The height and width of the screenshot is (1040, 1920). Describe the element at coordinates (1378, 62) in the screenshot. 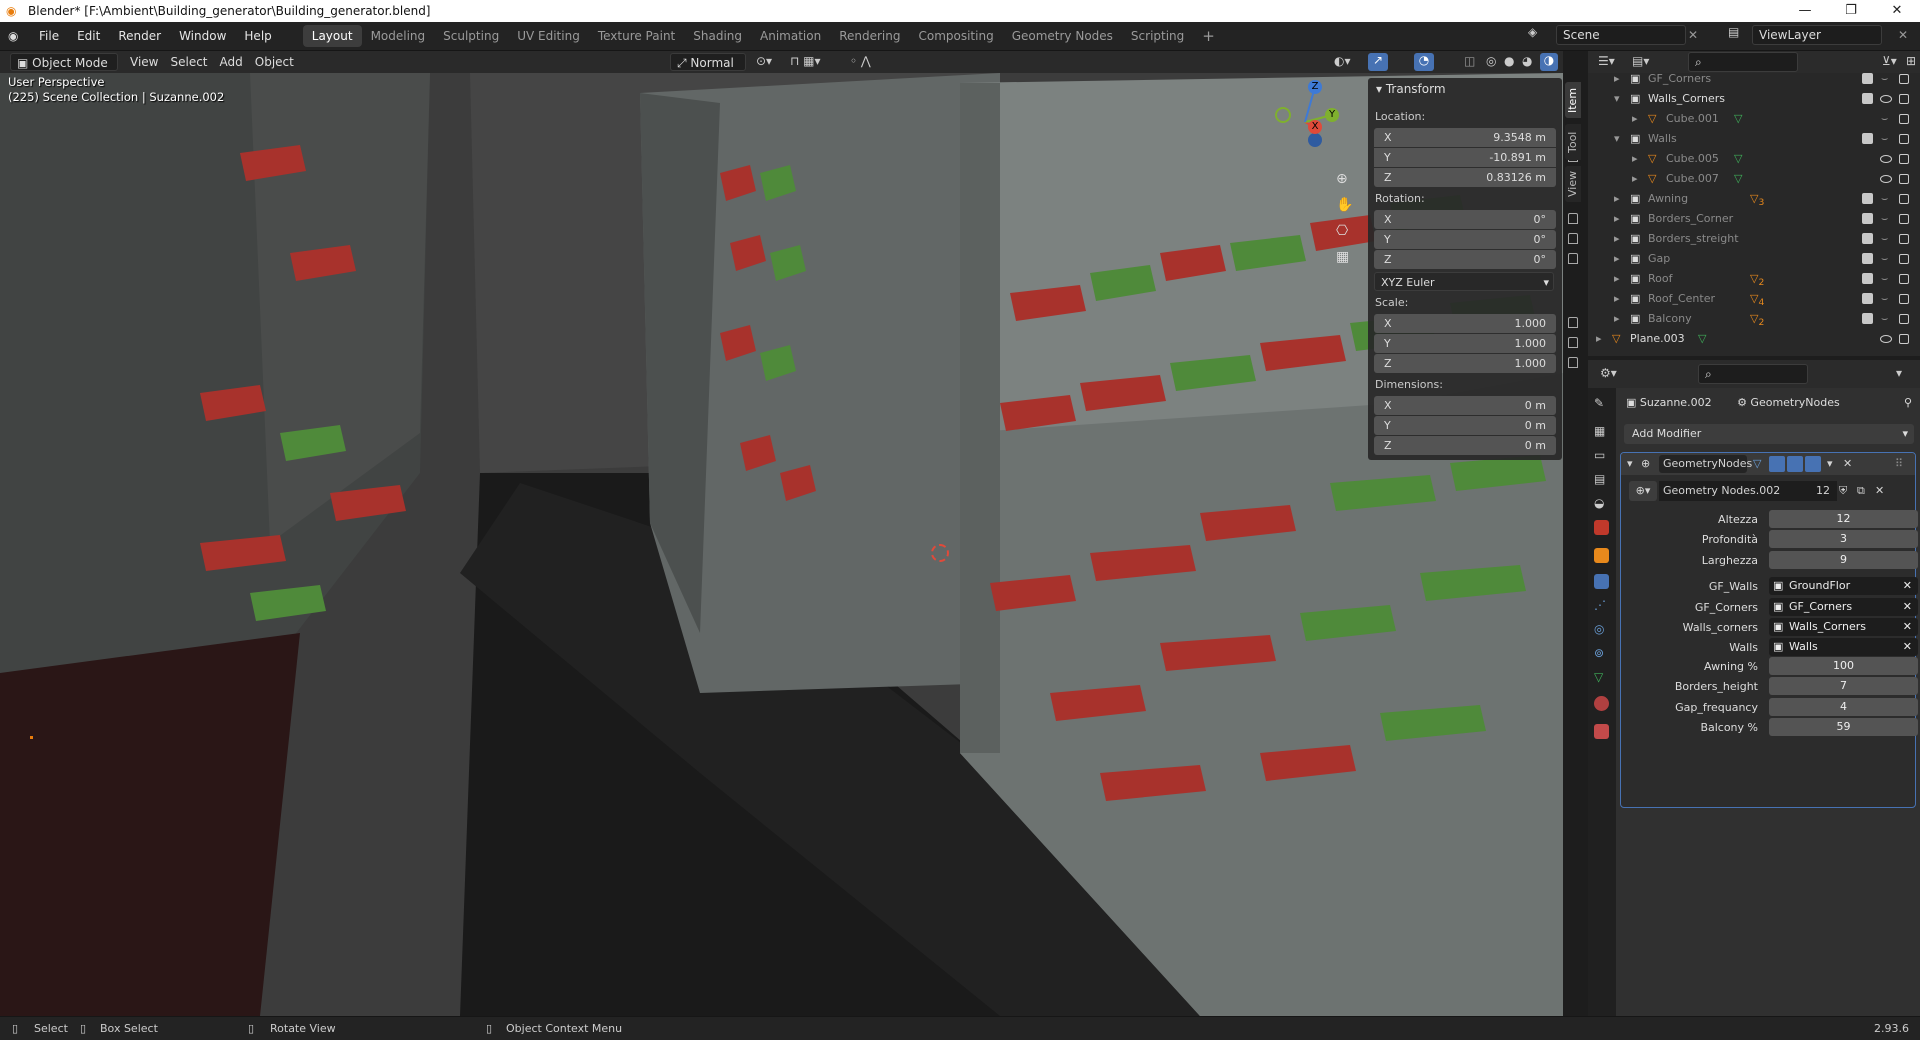

I see `gizmo-toggle-icon: ↗` at that location.